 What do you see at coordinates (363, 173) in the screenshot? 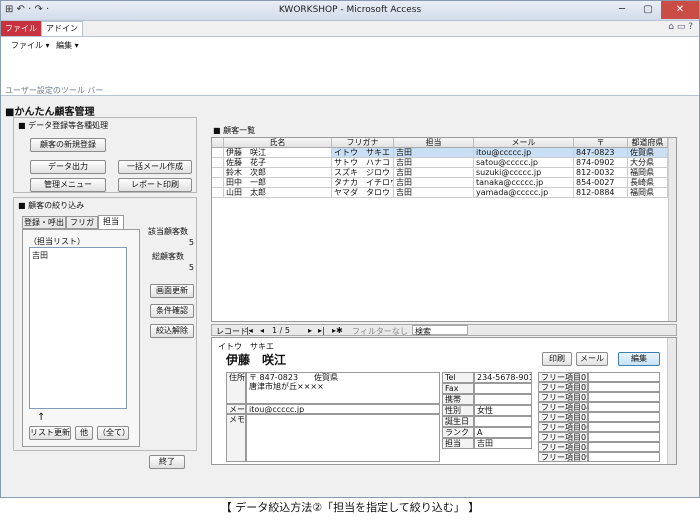
I see `grid-cell: スズキ ジロウ` at bounding box center [363, 173].